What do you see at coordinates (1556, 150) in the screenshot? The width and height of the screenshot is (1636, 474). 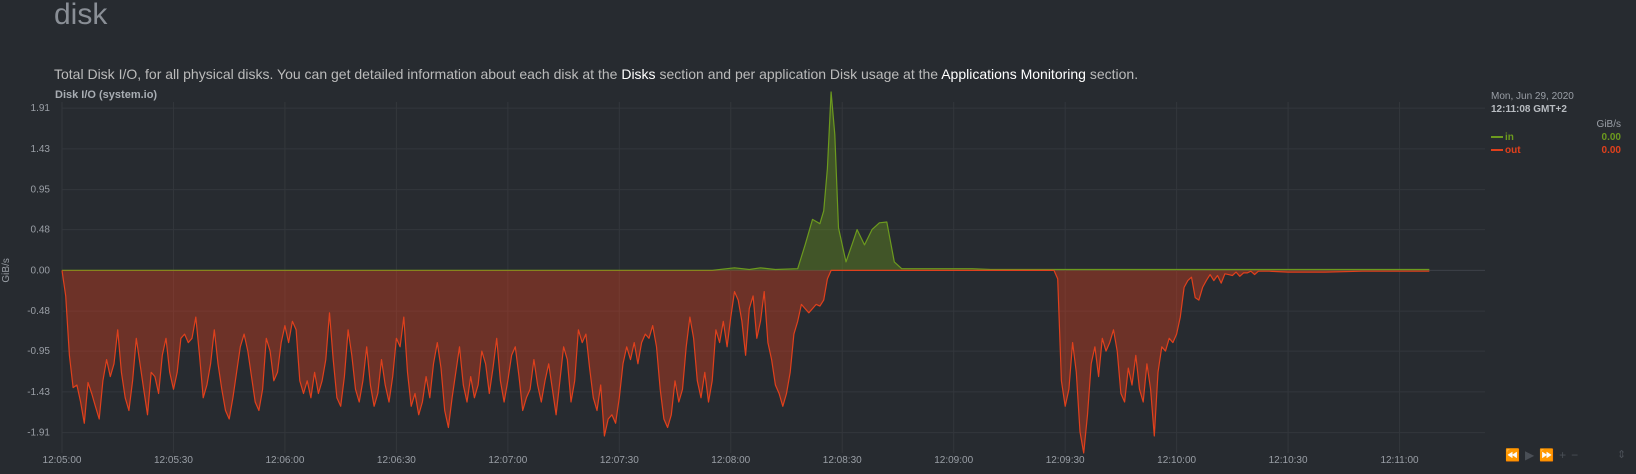 I see `legend-row-out: out 0.00` at bounding box center [1556, 150].